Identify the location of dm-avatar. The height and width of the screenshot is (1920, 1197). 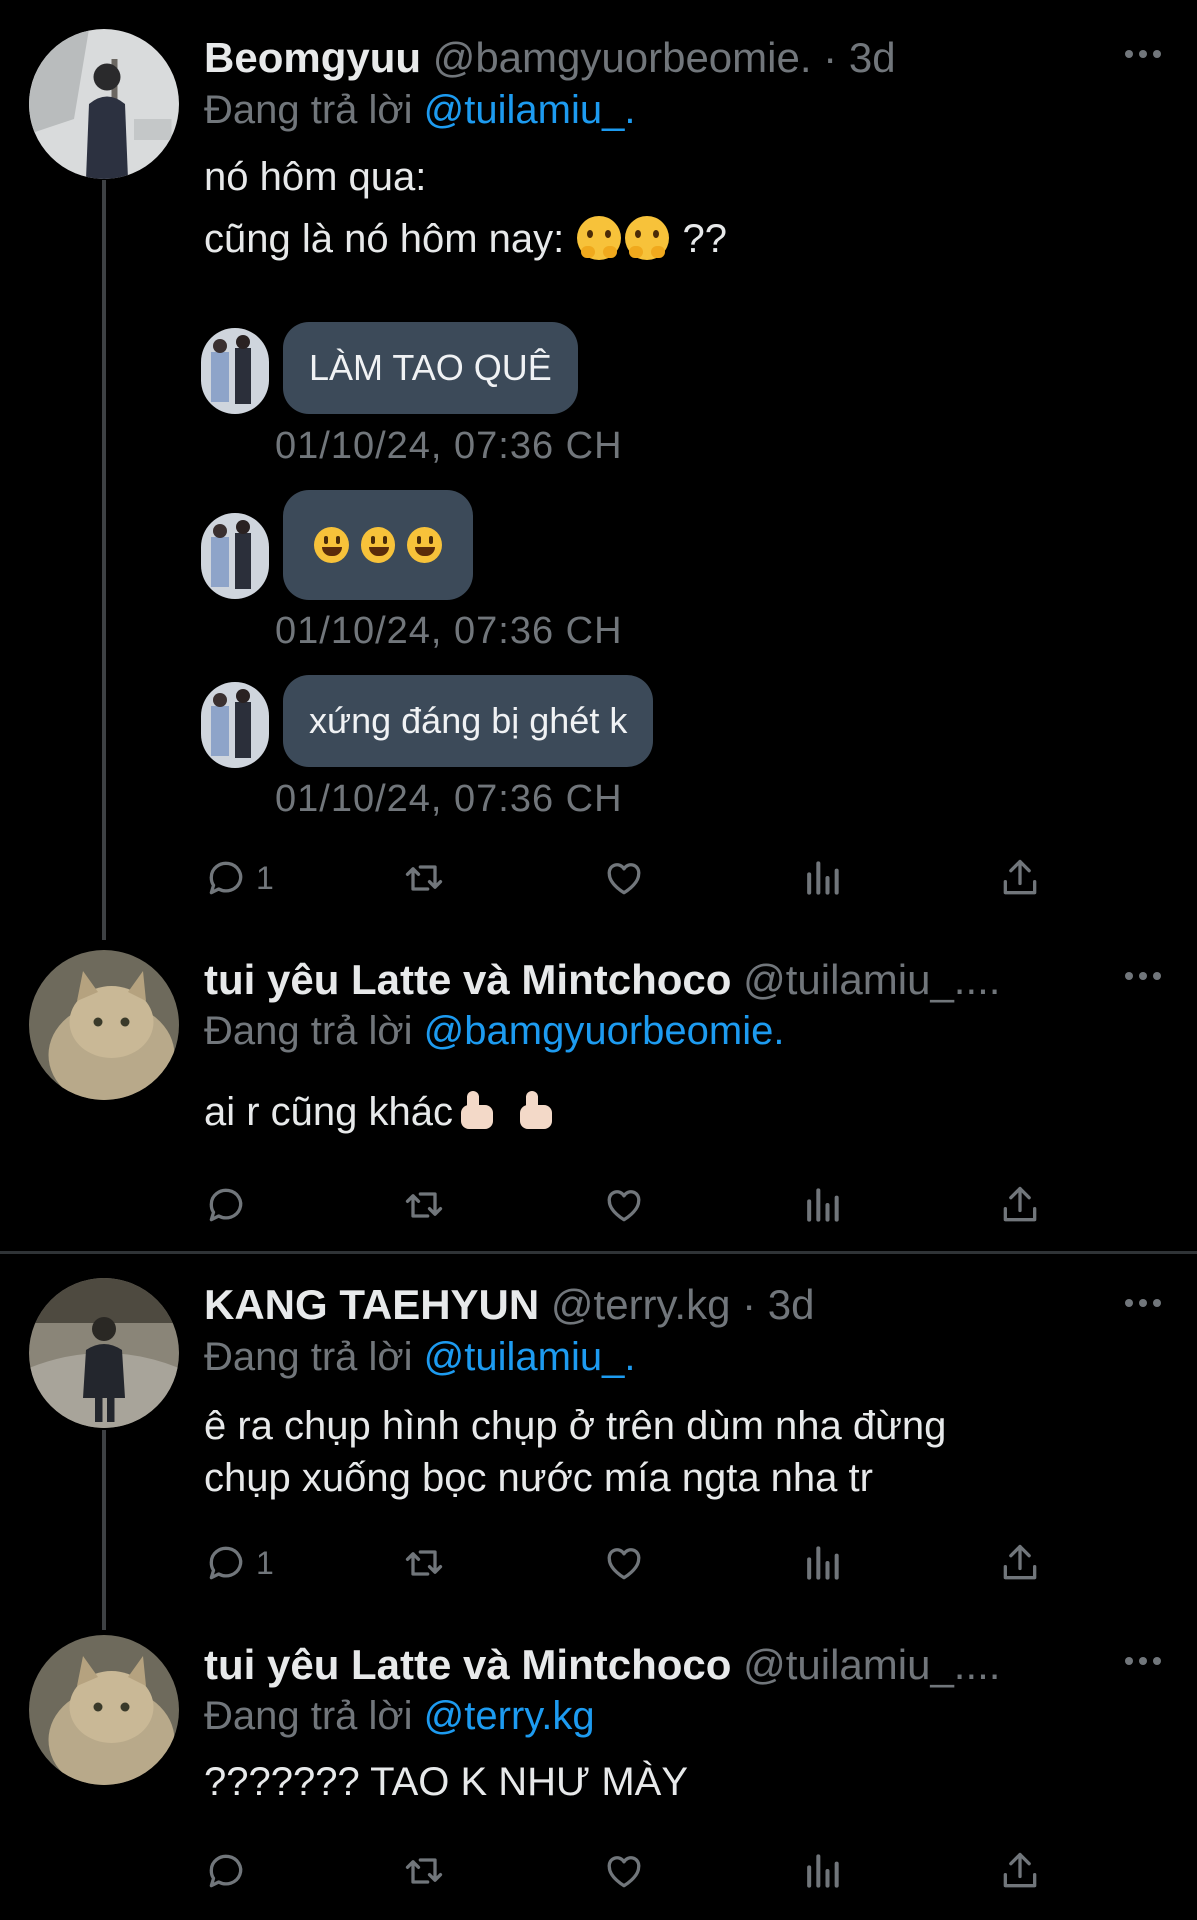
(235, 725).